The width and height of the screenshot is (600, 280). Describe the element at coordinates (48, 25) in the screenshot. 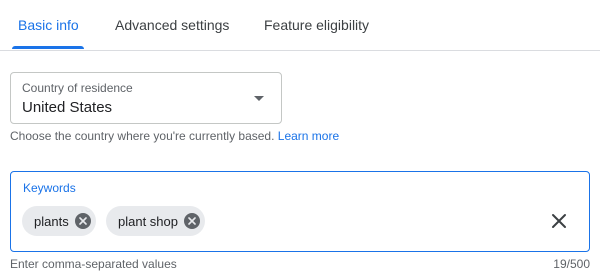

I see `tab-basic-info: Basic info` at that location.